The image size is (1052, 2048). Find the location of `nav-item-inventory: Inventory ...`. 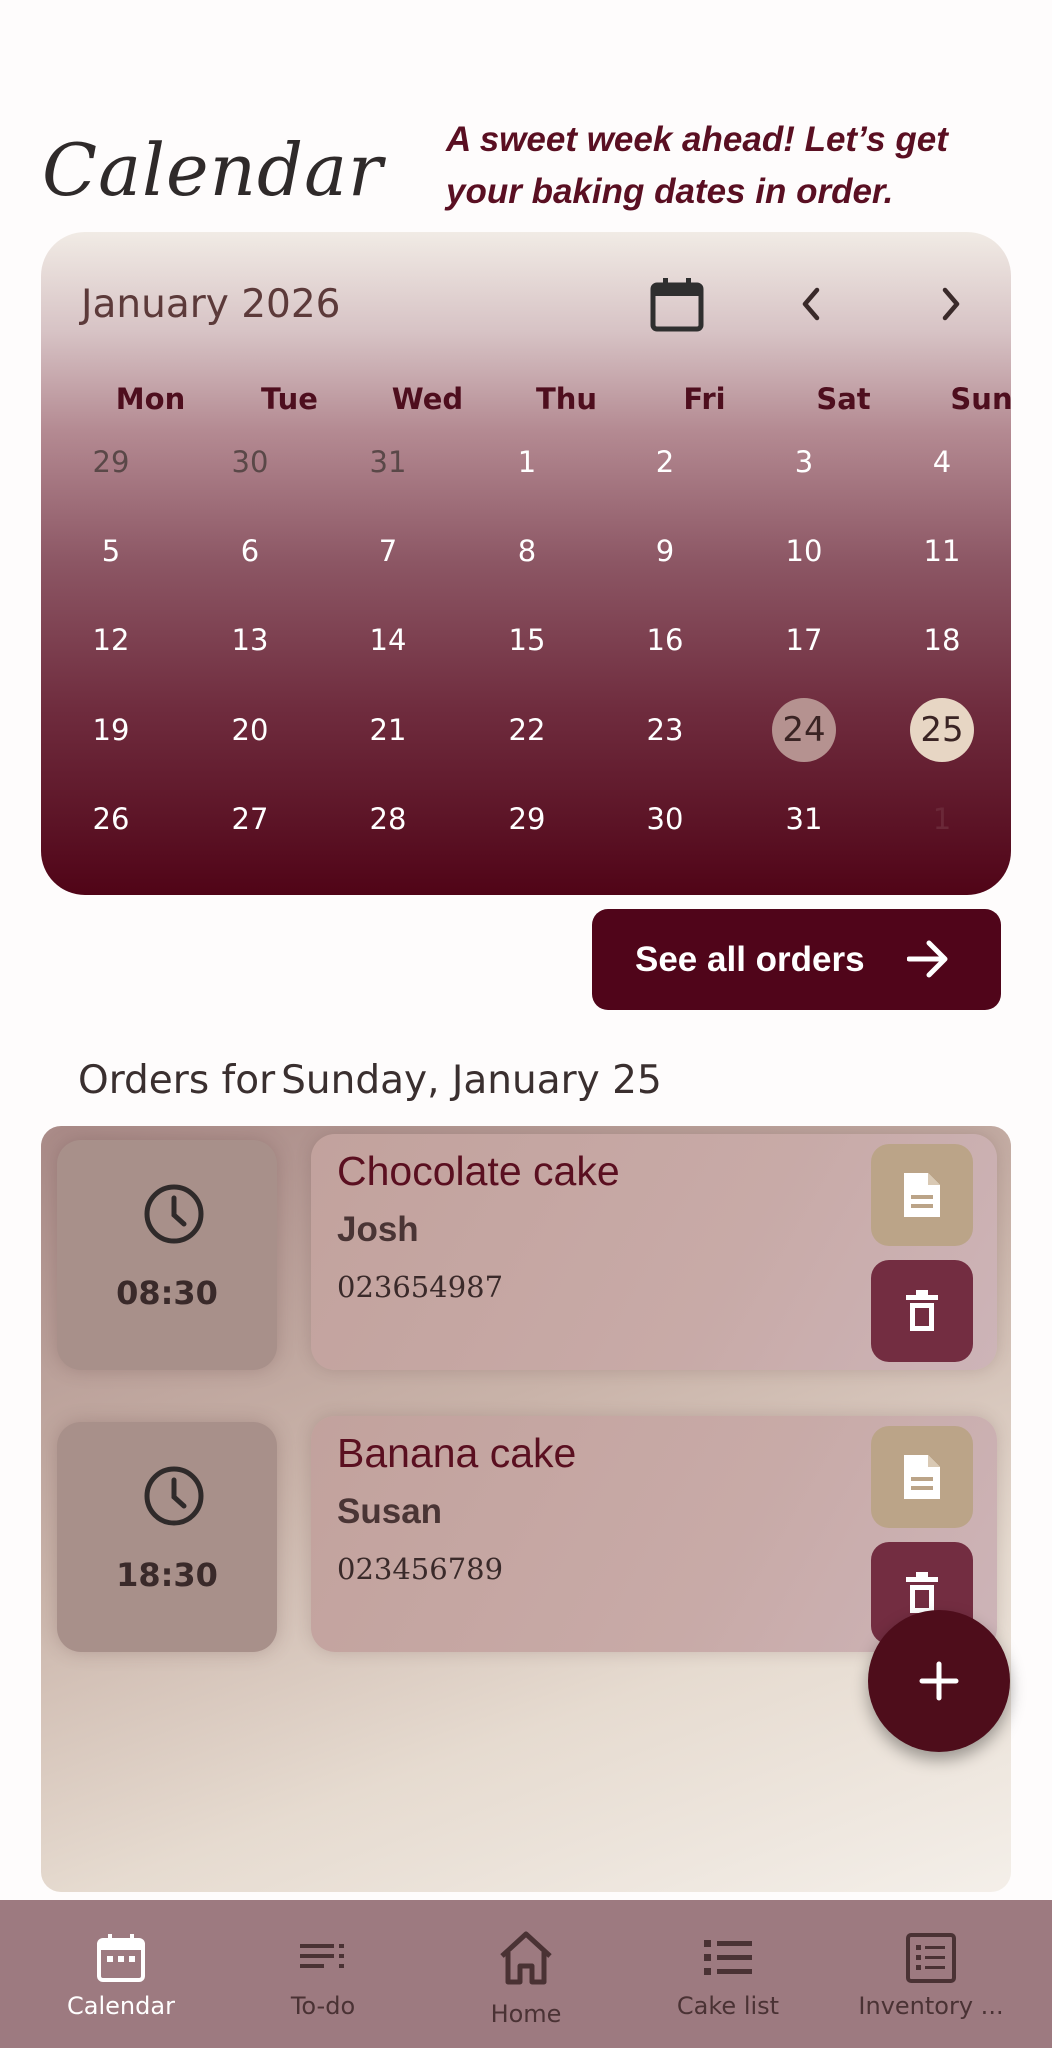

nav-item-inventory: Inventory ... is located at coordinates (931, 1974).